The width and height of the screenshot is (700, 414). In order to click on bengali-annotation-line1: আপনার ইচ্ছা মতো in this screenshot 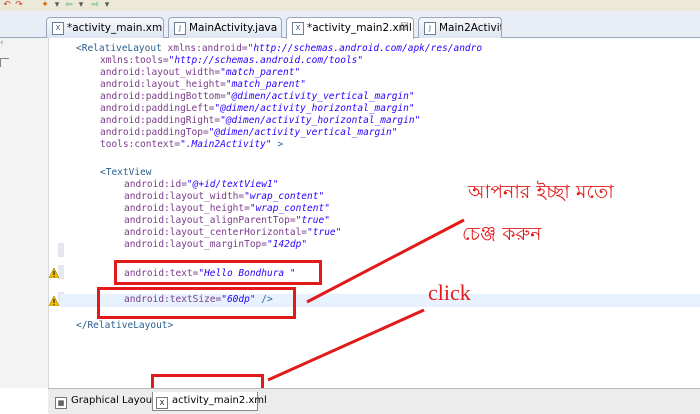, I will do `click(541, 192)`.